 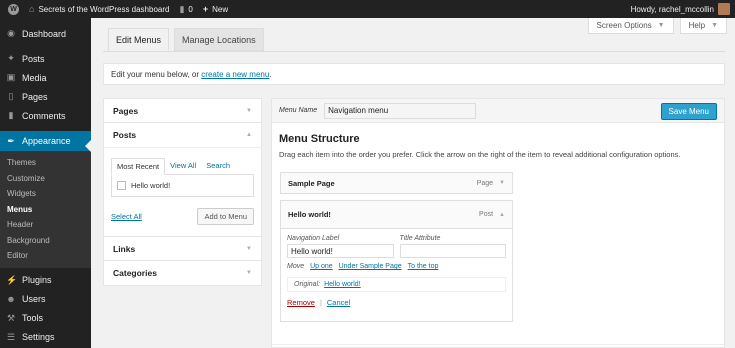 What do you see at coordinates (11, 77) in the screenshot?
I see `media-icon: ▣` at bounding box center [11, 77].